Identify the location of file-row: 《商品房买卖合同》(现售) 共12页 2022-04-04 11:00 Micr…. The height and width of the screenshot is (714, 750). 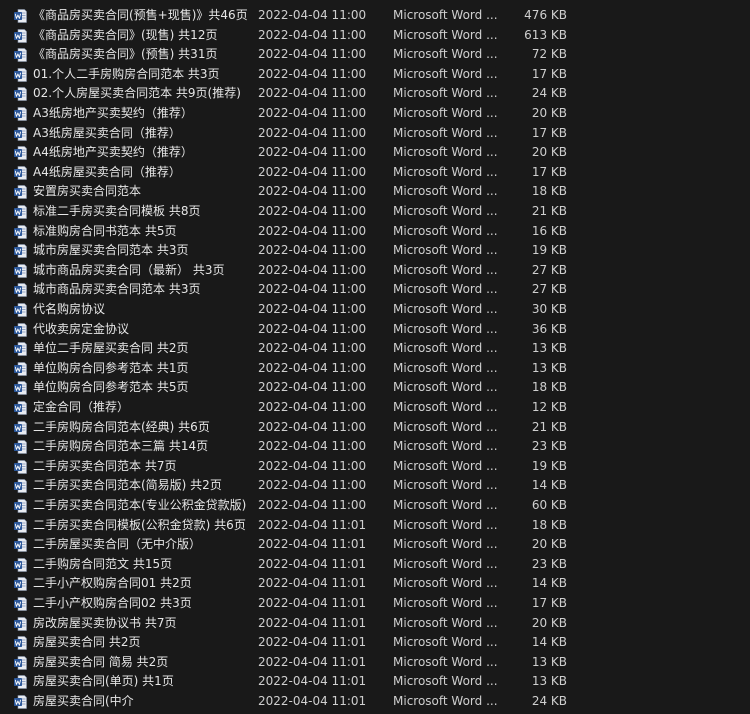
(375, 36).